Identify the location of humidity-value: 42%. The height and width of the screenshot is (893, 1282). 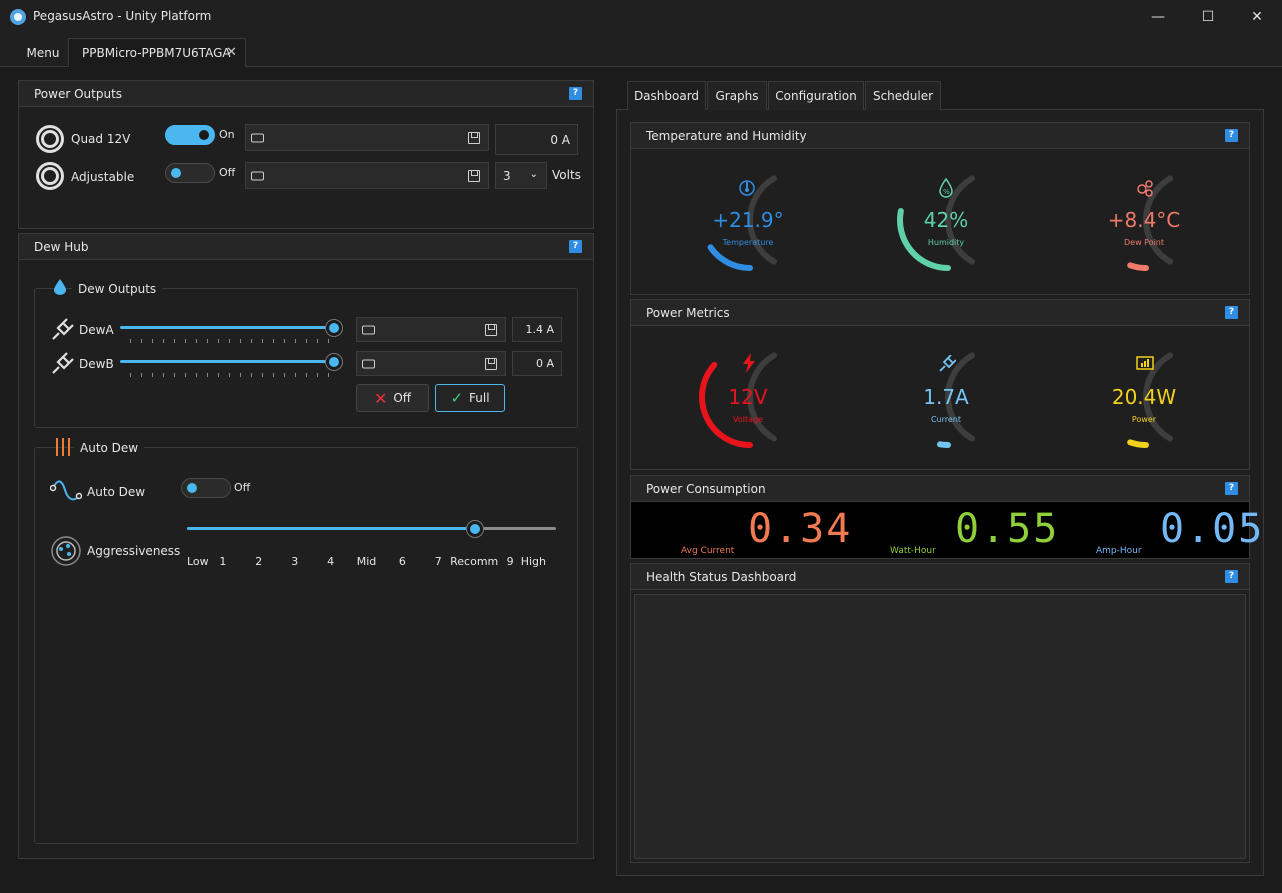
(946, 220).